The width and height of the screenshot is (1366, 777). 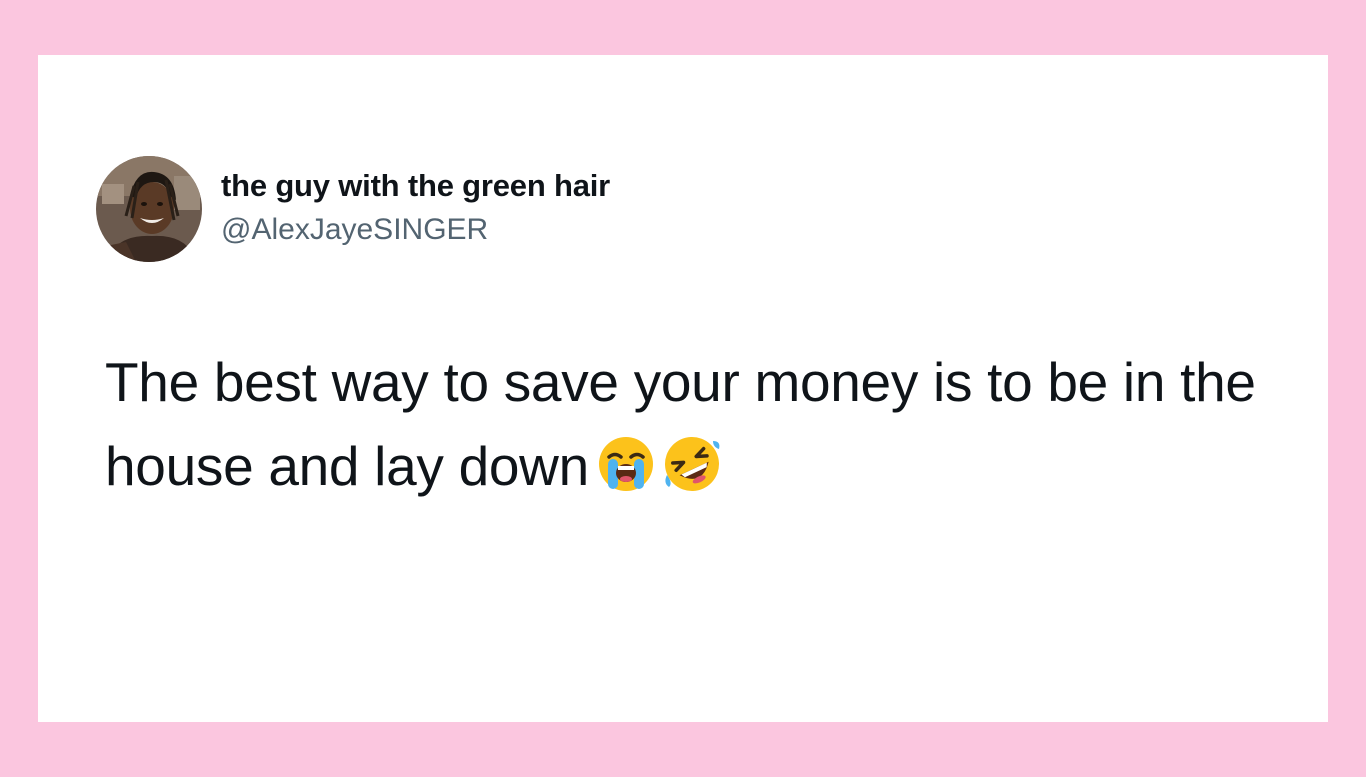 What do you see at coordinates (415, 186) in the screenshot?
I see `display-name: the guy with the green hair` at bounding box center [415, 186].